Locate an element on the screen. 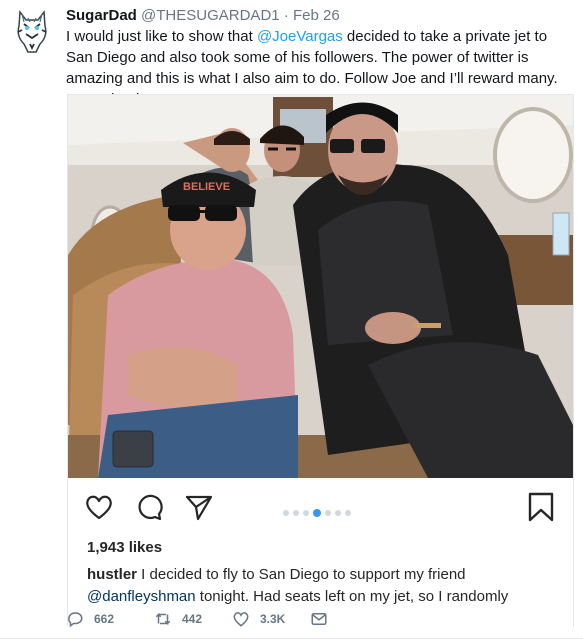 Image resolution: width=583 pixels, height=642 pixels. comment-icon is located at coordinates (149, 507).